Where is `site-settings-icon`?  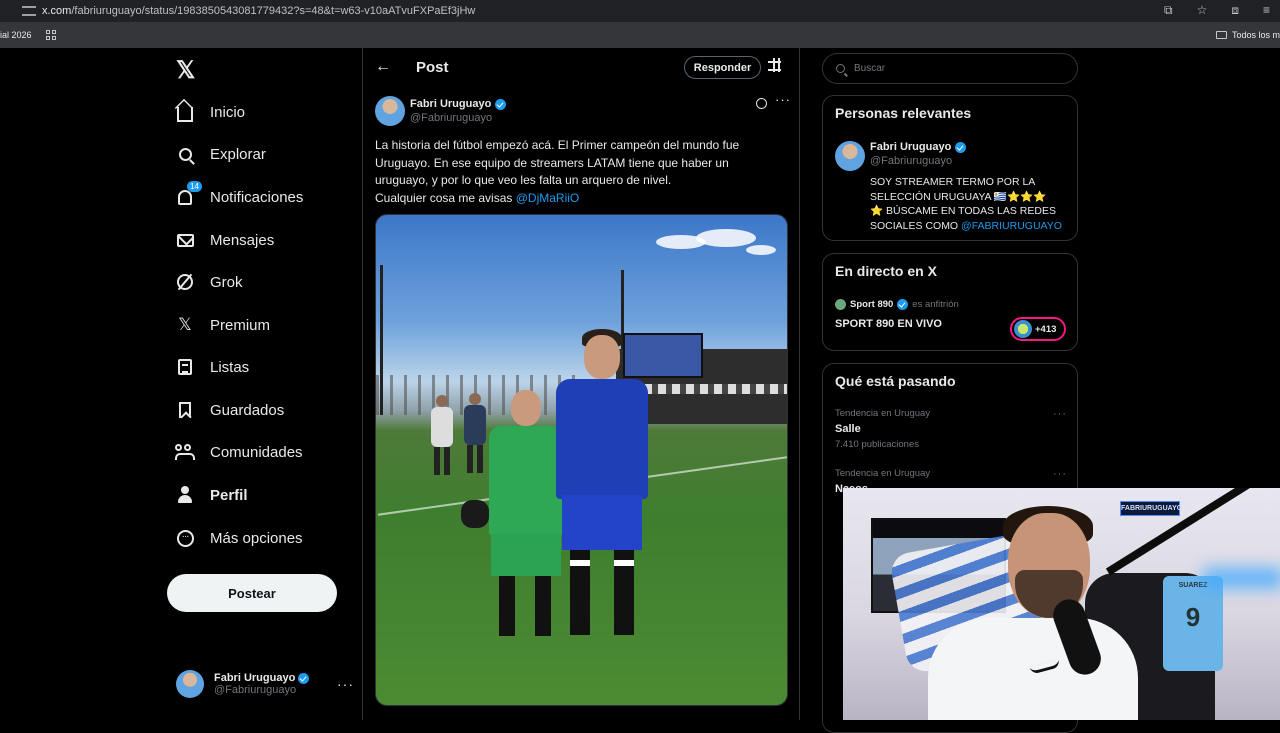 site-settings-icon is located at coordinates (29, 11).